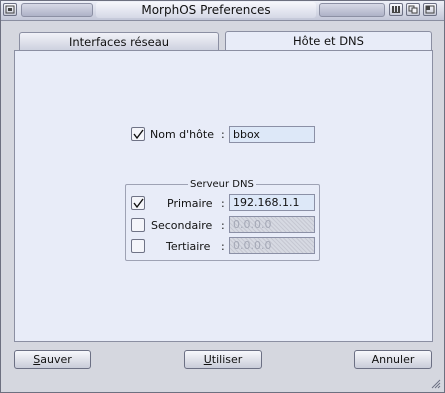 This screenshot has width=445, height=393. I want to click on window-title: MorphOS Preferences, so click(206, 10).